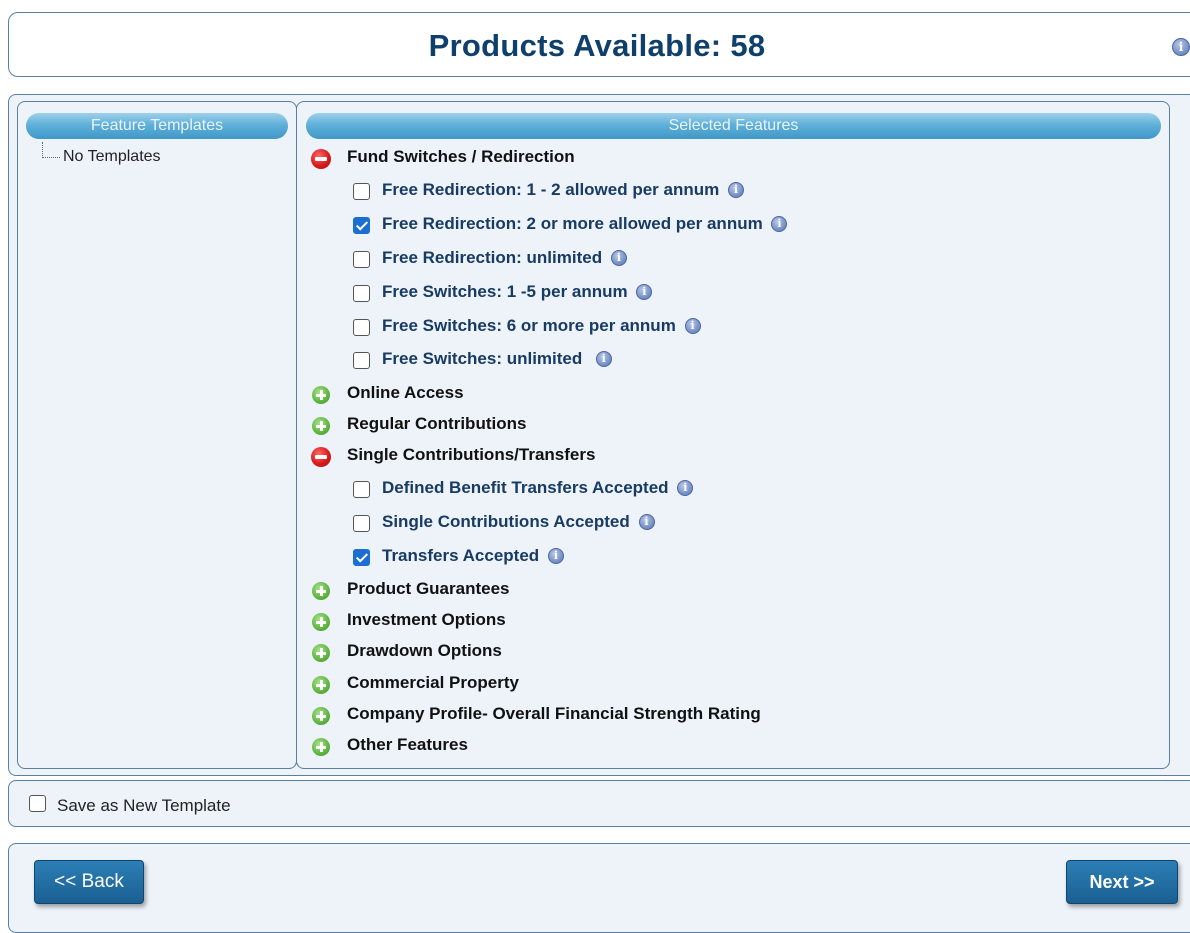 This screenshot has width=1190, height=933. I want to click on navigation-bar: << Back Next >>, so click(599, 888).